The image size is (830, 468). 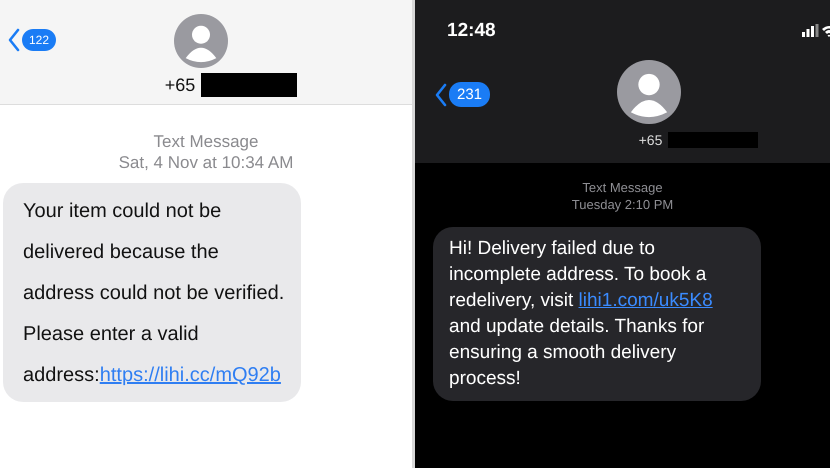 I want to click on message-bubble: Hi! Delivery failed due to incomplete address. To book a redelivery, visit lihi1.com/uk5K8 and update details. Thanks for ensuring a smooth delivery process!, so click(x=597, y=314).